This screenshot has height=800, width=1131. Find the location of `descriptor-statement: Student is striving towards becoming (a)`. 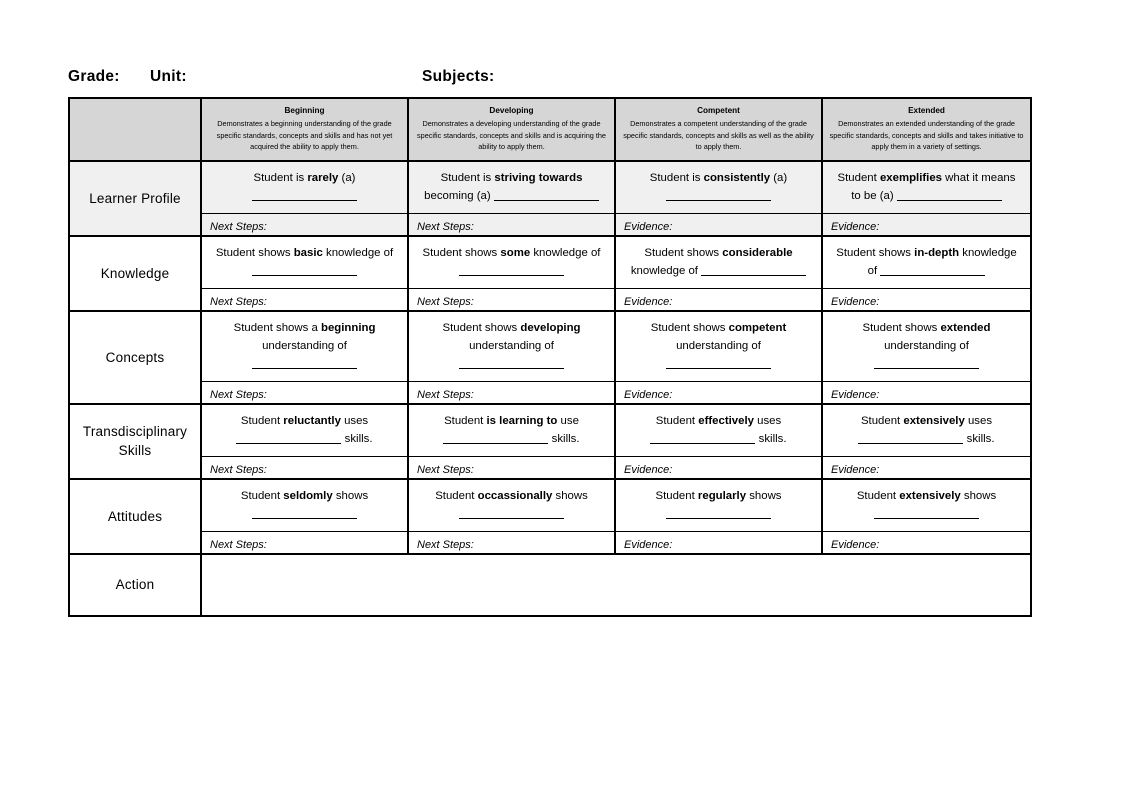

descriptor-statement: Student is striving towards becoming (a) is located at coordinates (511, 187).